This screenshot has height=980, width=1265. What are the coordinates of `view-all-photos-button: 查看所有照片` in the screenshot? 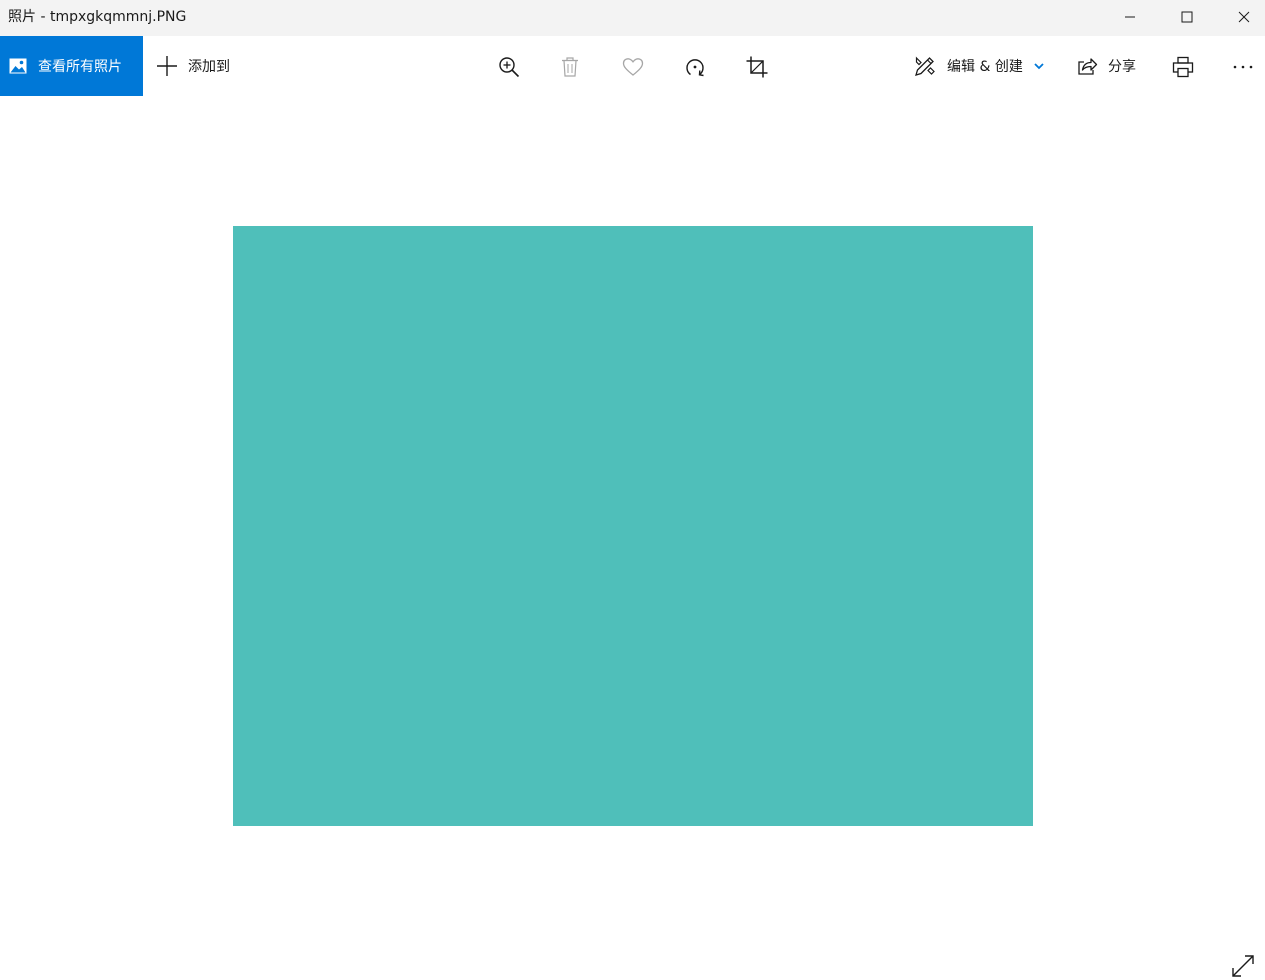 It's located at (71, 66).